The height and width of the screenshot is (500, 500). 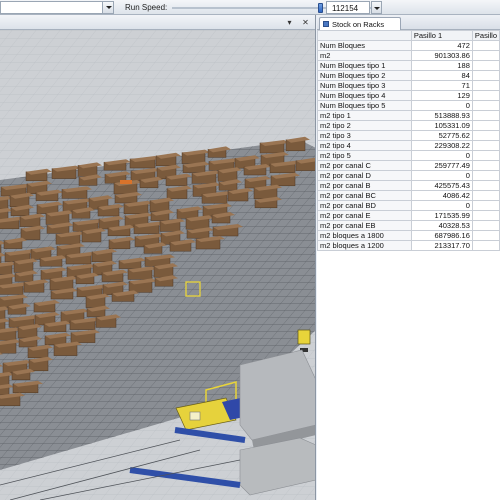 What do you see at coordinates (441, 225) in the screenshot?
I see `row-value: 40328.53` at bounding box center [441, 225].